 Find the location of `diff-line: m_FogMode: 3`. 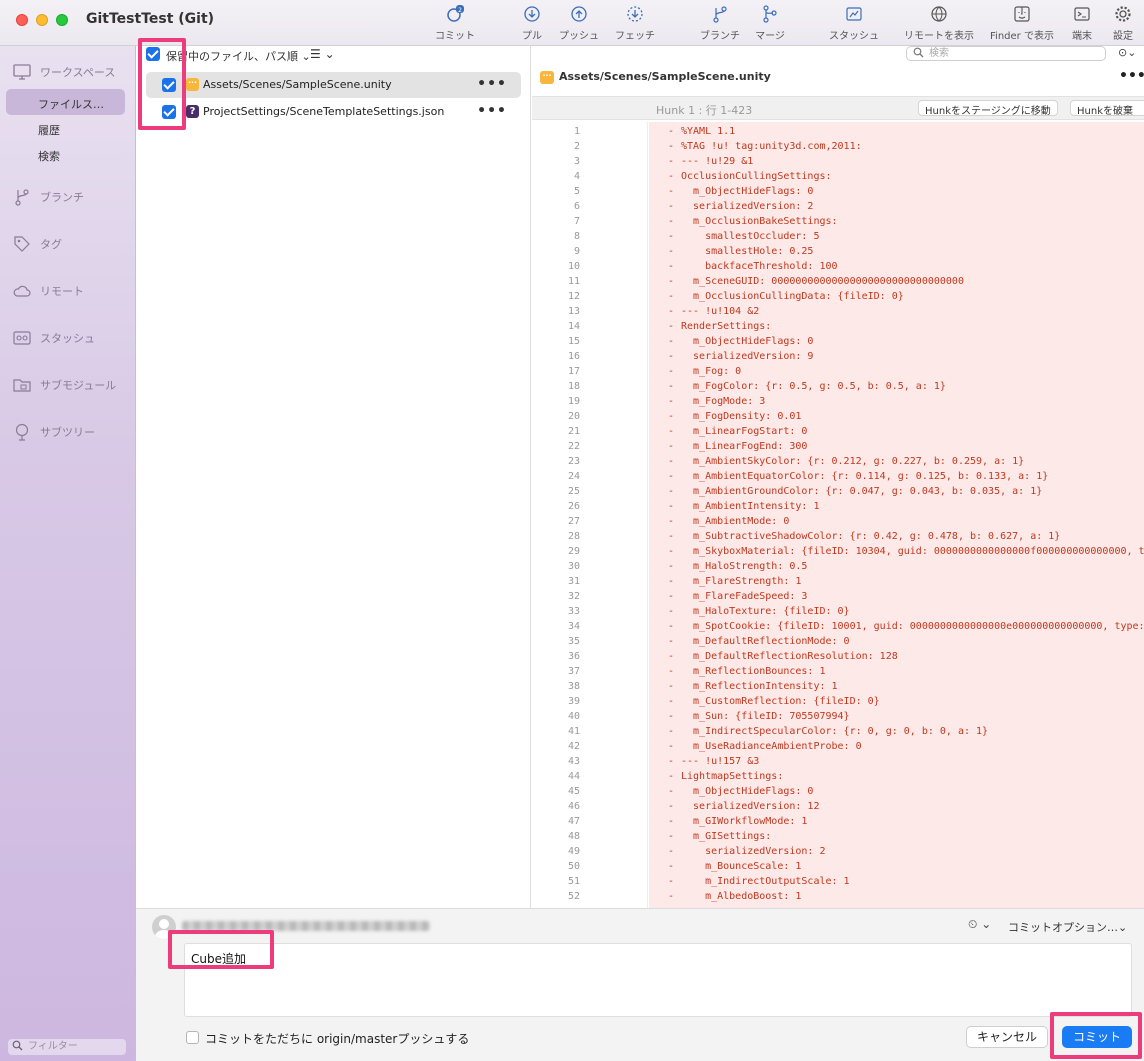

diff-line: m_FogMode: 3 is located at coordinates (723, 401).